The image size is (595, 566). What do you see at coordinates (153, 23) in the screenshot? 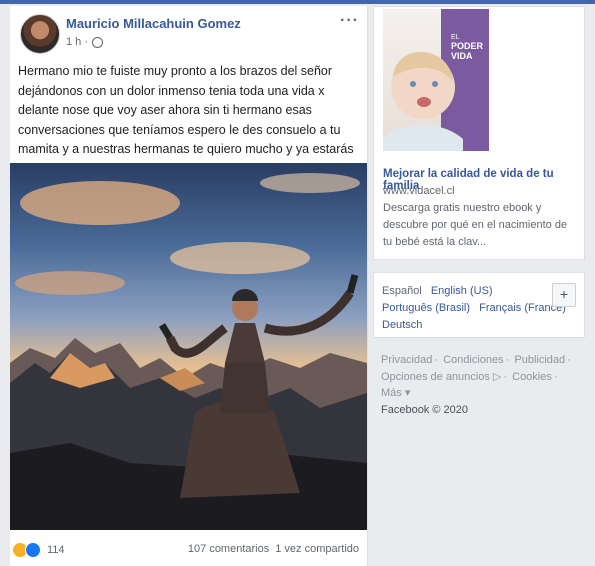
I see `author-name: Mauricio Millacahuin Gomez` at bounding box center [153, 23].